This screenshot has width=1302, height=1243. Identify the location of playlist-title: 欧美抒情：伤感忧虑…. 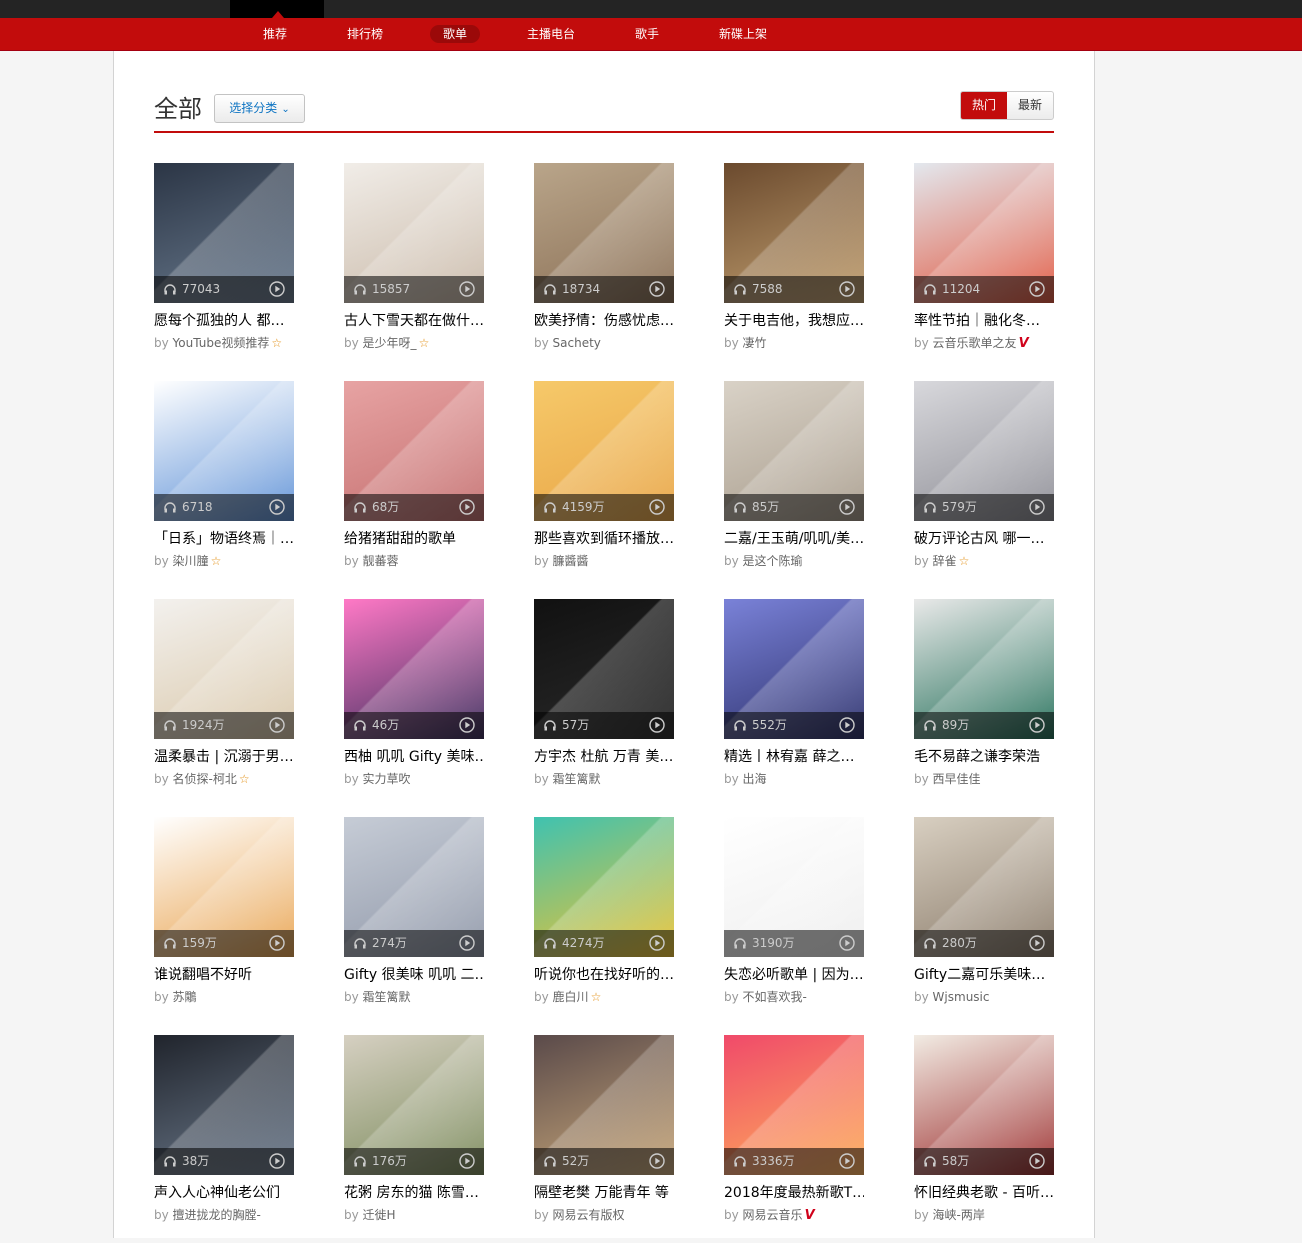
(604, 321).